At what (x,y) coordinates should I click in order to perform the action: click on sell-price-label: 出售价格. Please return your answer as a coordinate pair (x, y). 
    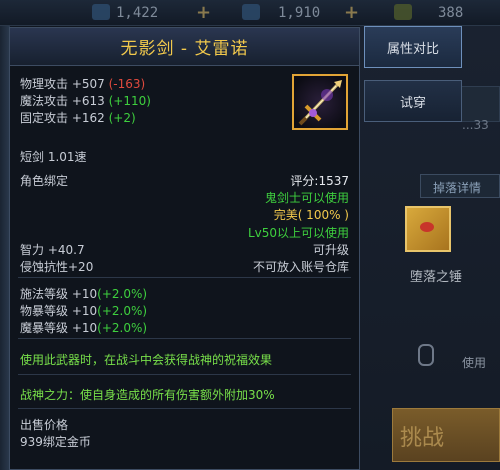
    Looking at the image, I should click on (44, 425).